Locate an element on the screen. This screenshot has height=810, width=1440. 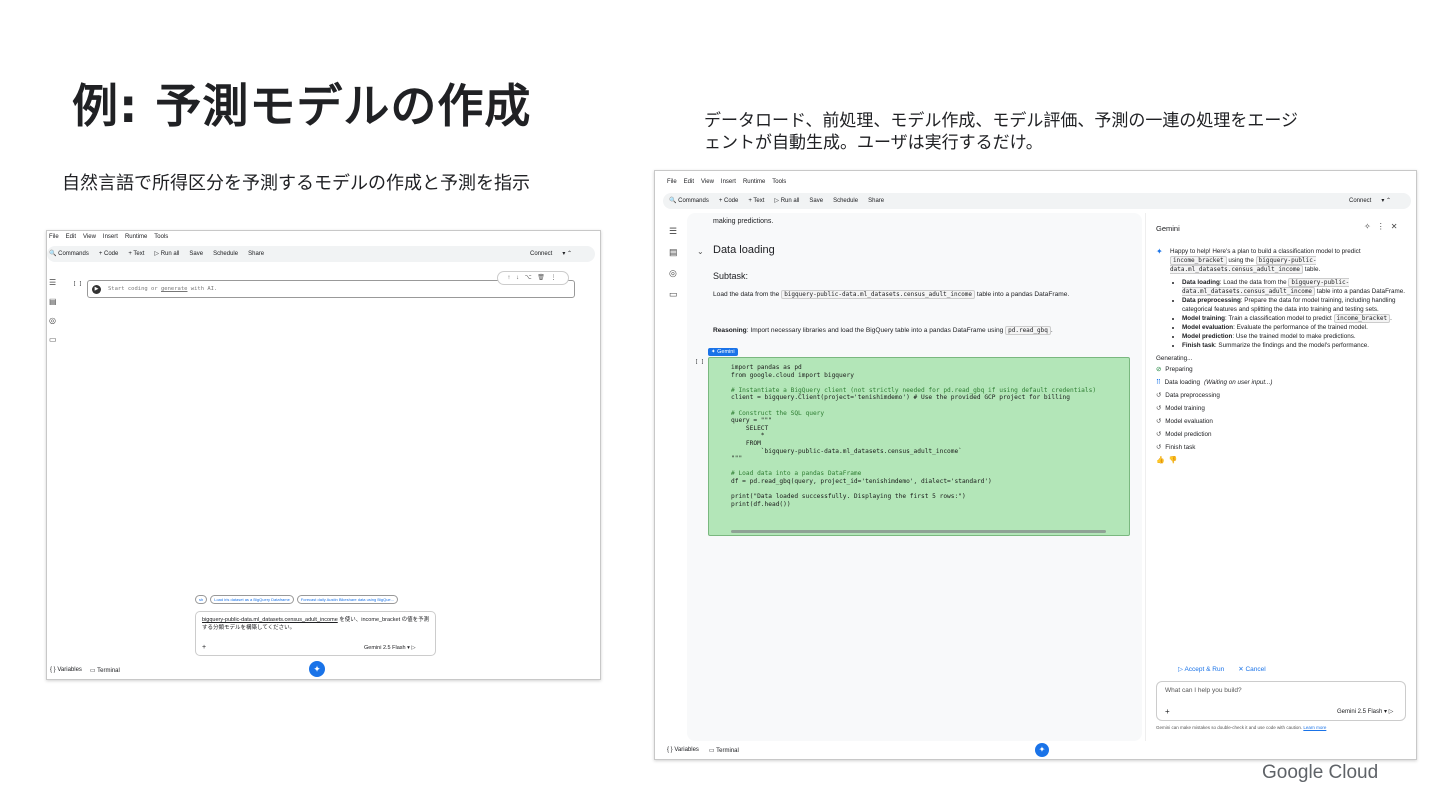
thumbs-down-icon: 👎 is located at coordinates (1175, 460).